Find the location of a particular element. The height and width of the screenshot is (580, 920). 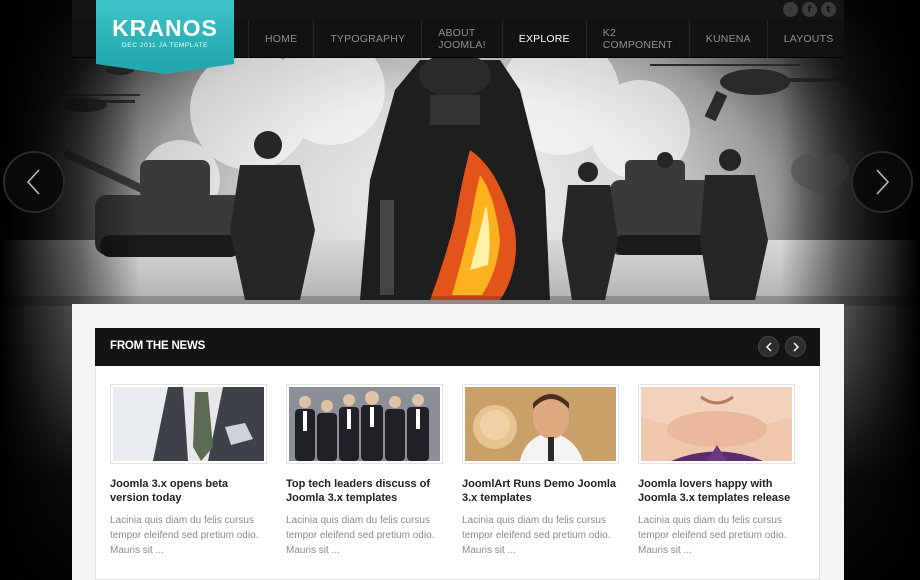

nav-item-explore: EXPLORE is located at coordinates (543, 39).